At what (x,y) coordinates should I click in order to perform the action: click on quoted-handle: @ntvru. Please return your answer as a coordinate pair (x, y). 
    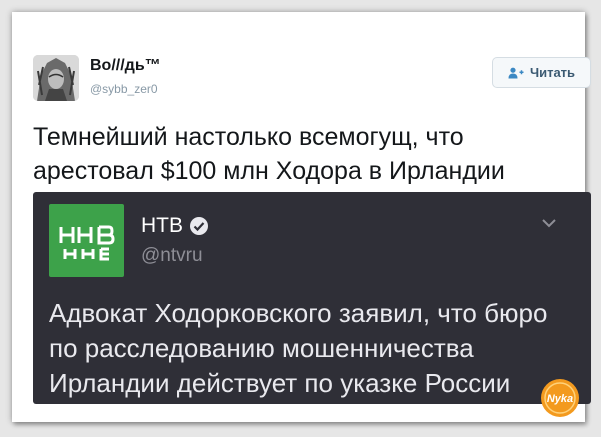
    Looking at the image, I should click on (172, 256).